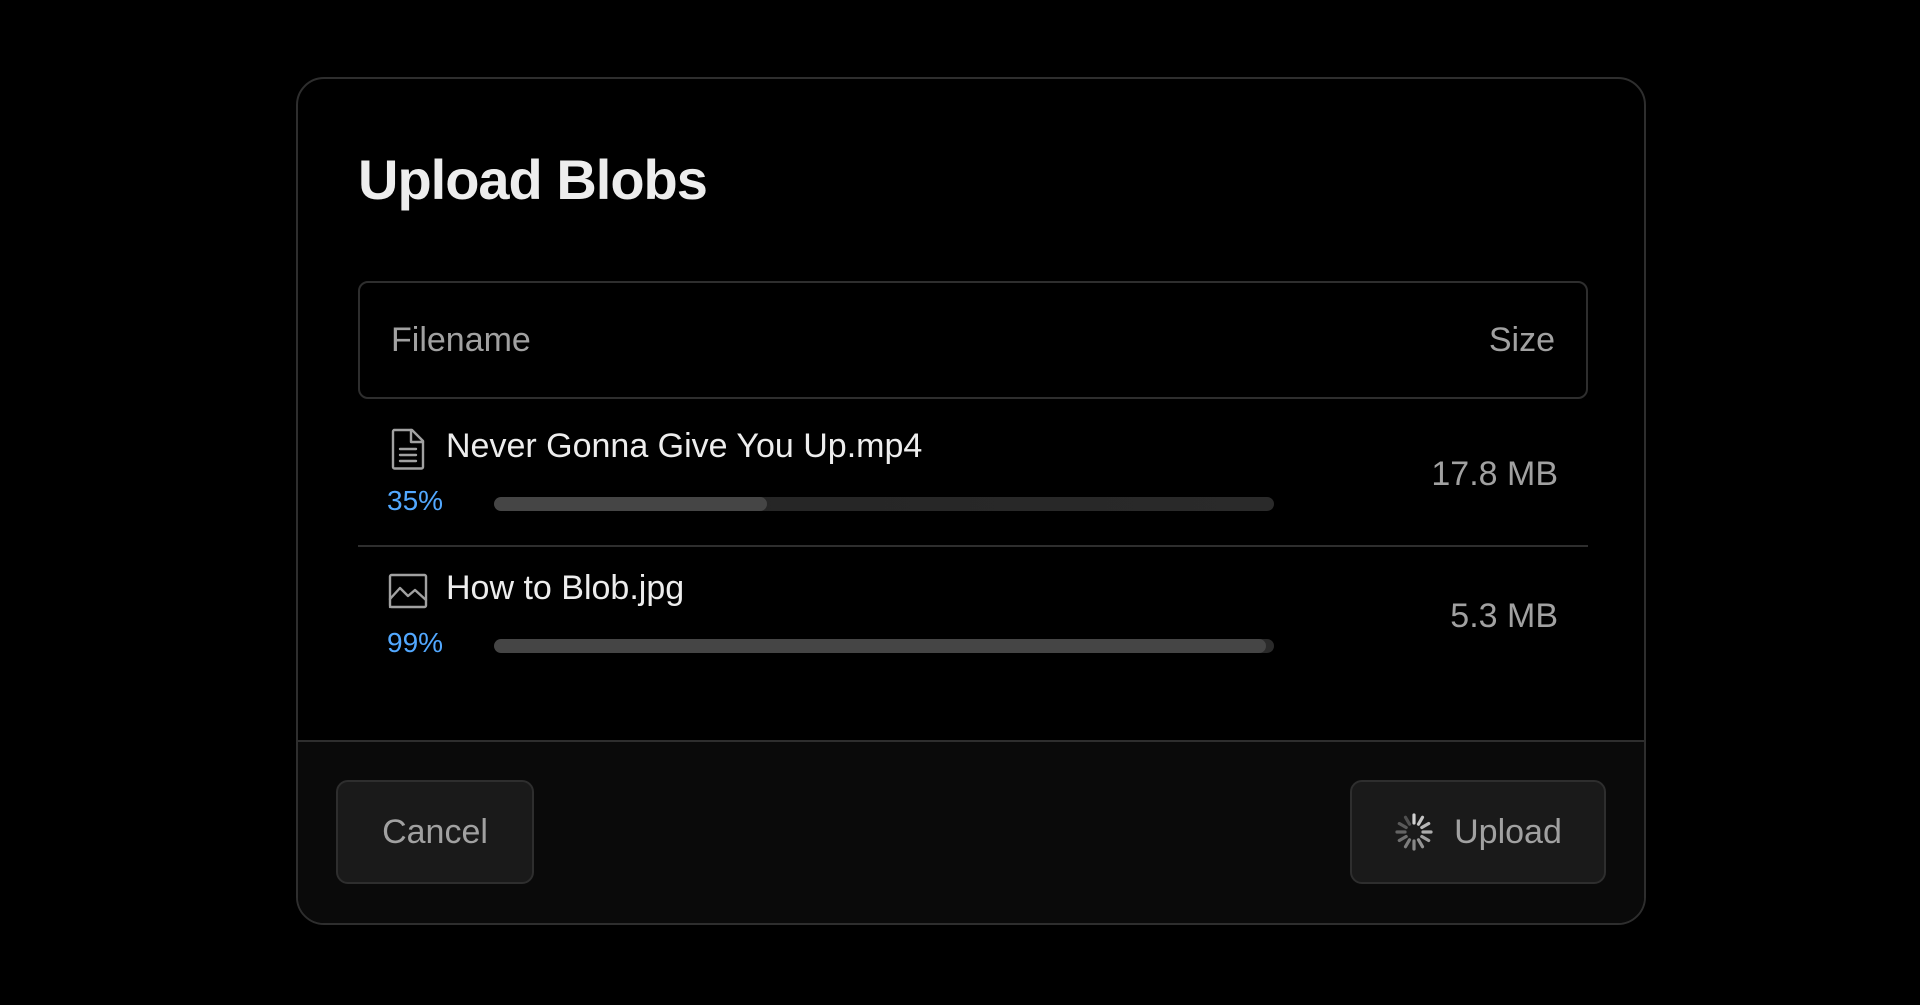 The image size is (1920, 1005). I want to click on document-icon, so click(408, 449).